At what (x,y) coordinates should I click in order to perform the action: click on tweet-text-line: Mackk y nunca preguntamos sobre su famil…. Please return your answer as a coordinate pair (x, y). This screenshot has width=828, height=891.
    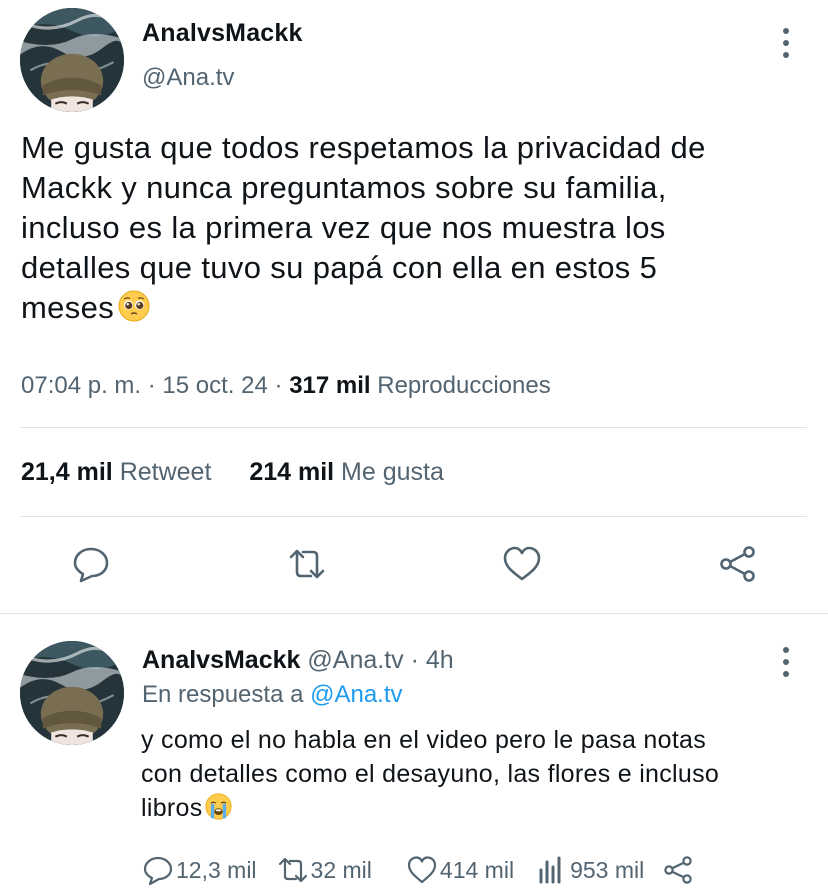
    Looking at the image, I should click on (344, 187).